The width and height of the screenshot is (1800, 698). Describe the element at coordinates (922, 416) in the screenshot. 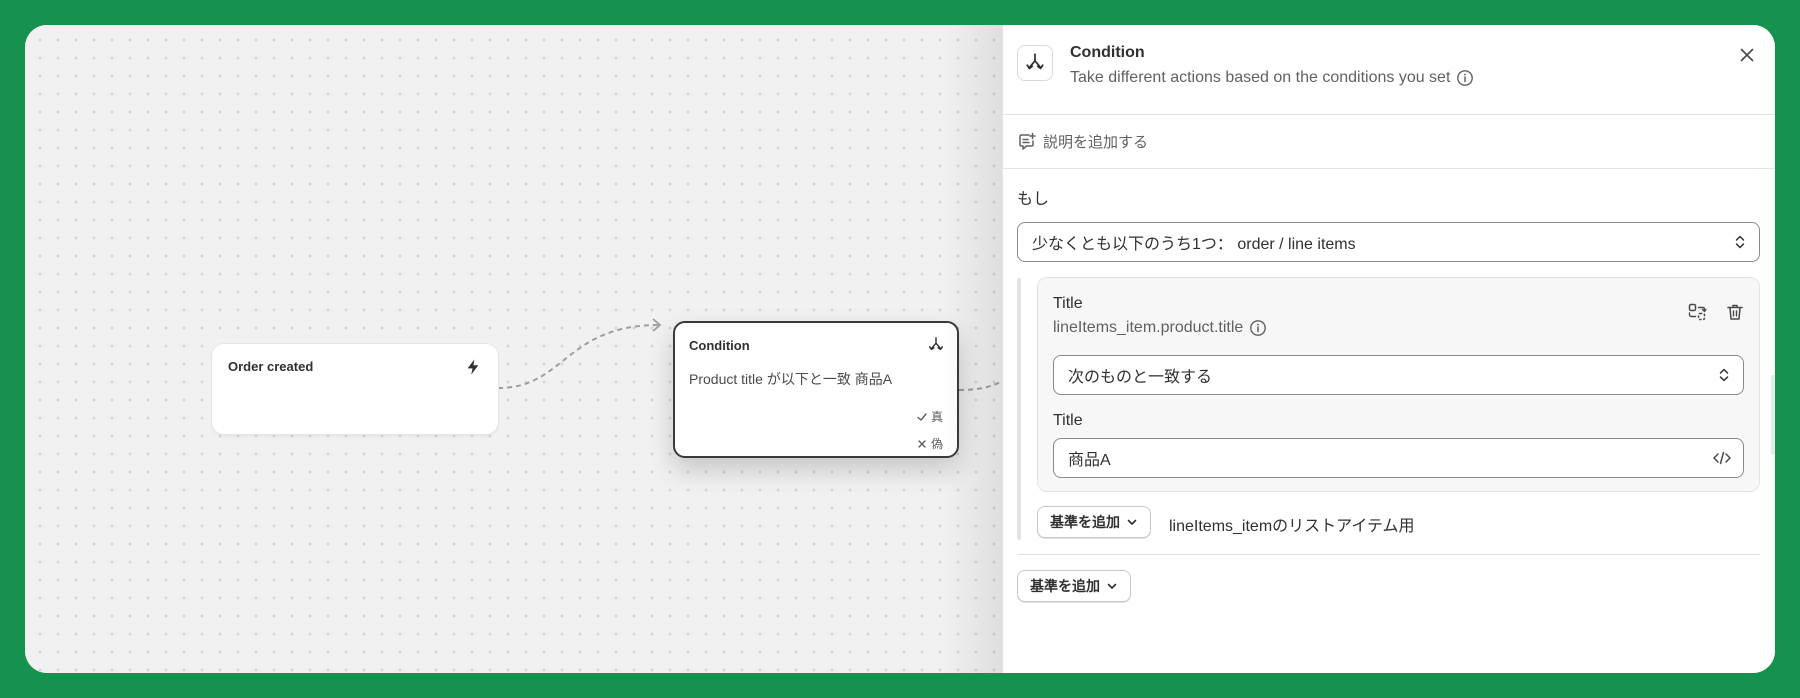

I see `check-icon` at that location.